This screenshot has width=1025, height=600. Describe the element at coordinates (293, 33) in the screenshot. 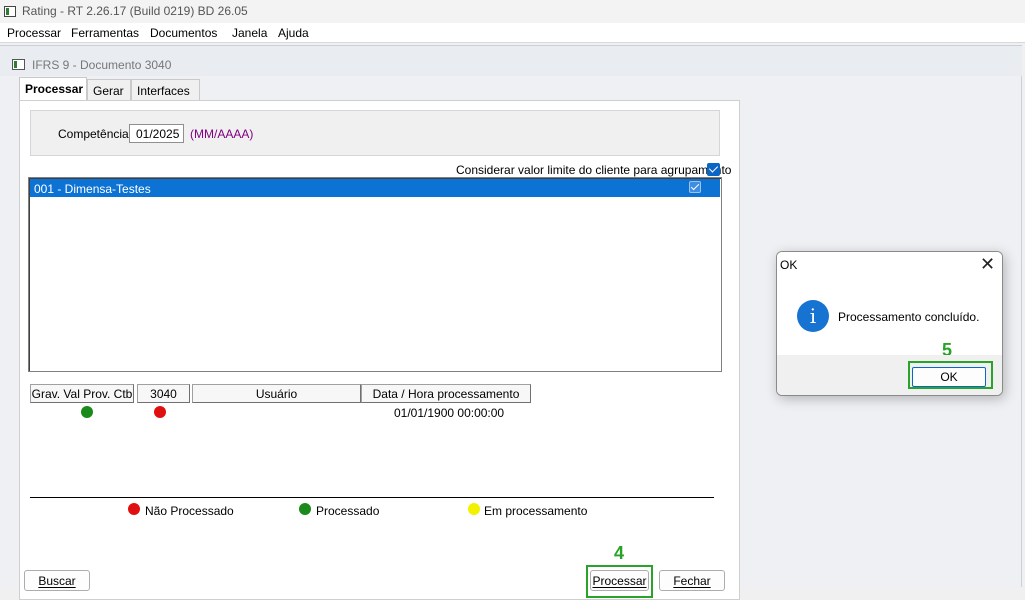

I see `menu-ajuda: Ajuda` at that location.